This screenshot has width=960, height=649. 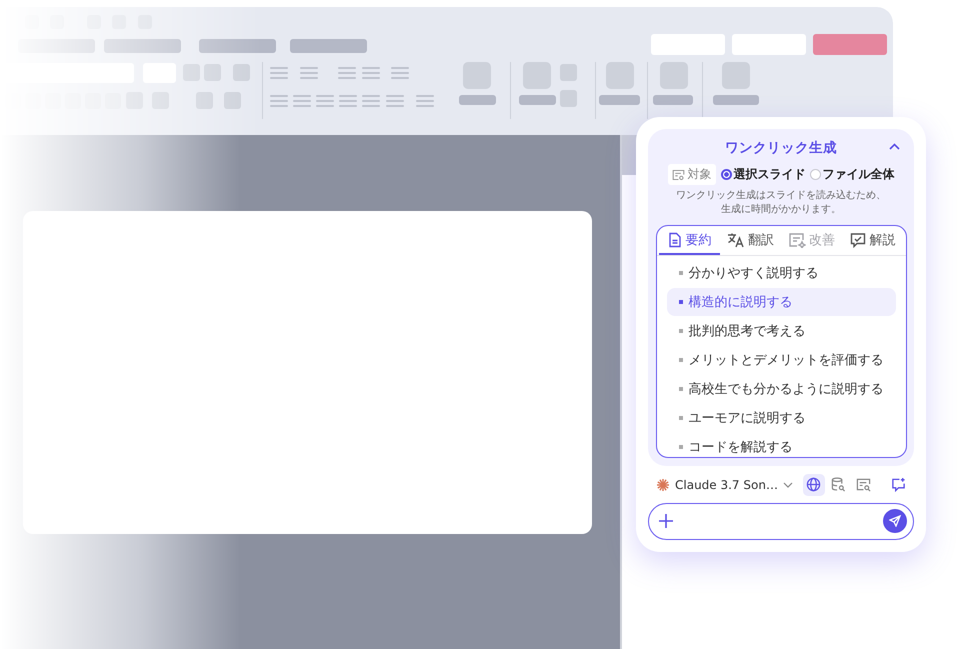 What do you see at coordinates (781, 302) in the screenshot?
I see `prompt-item: 構造的に説明する` at bounding box center [781, 302].